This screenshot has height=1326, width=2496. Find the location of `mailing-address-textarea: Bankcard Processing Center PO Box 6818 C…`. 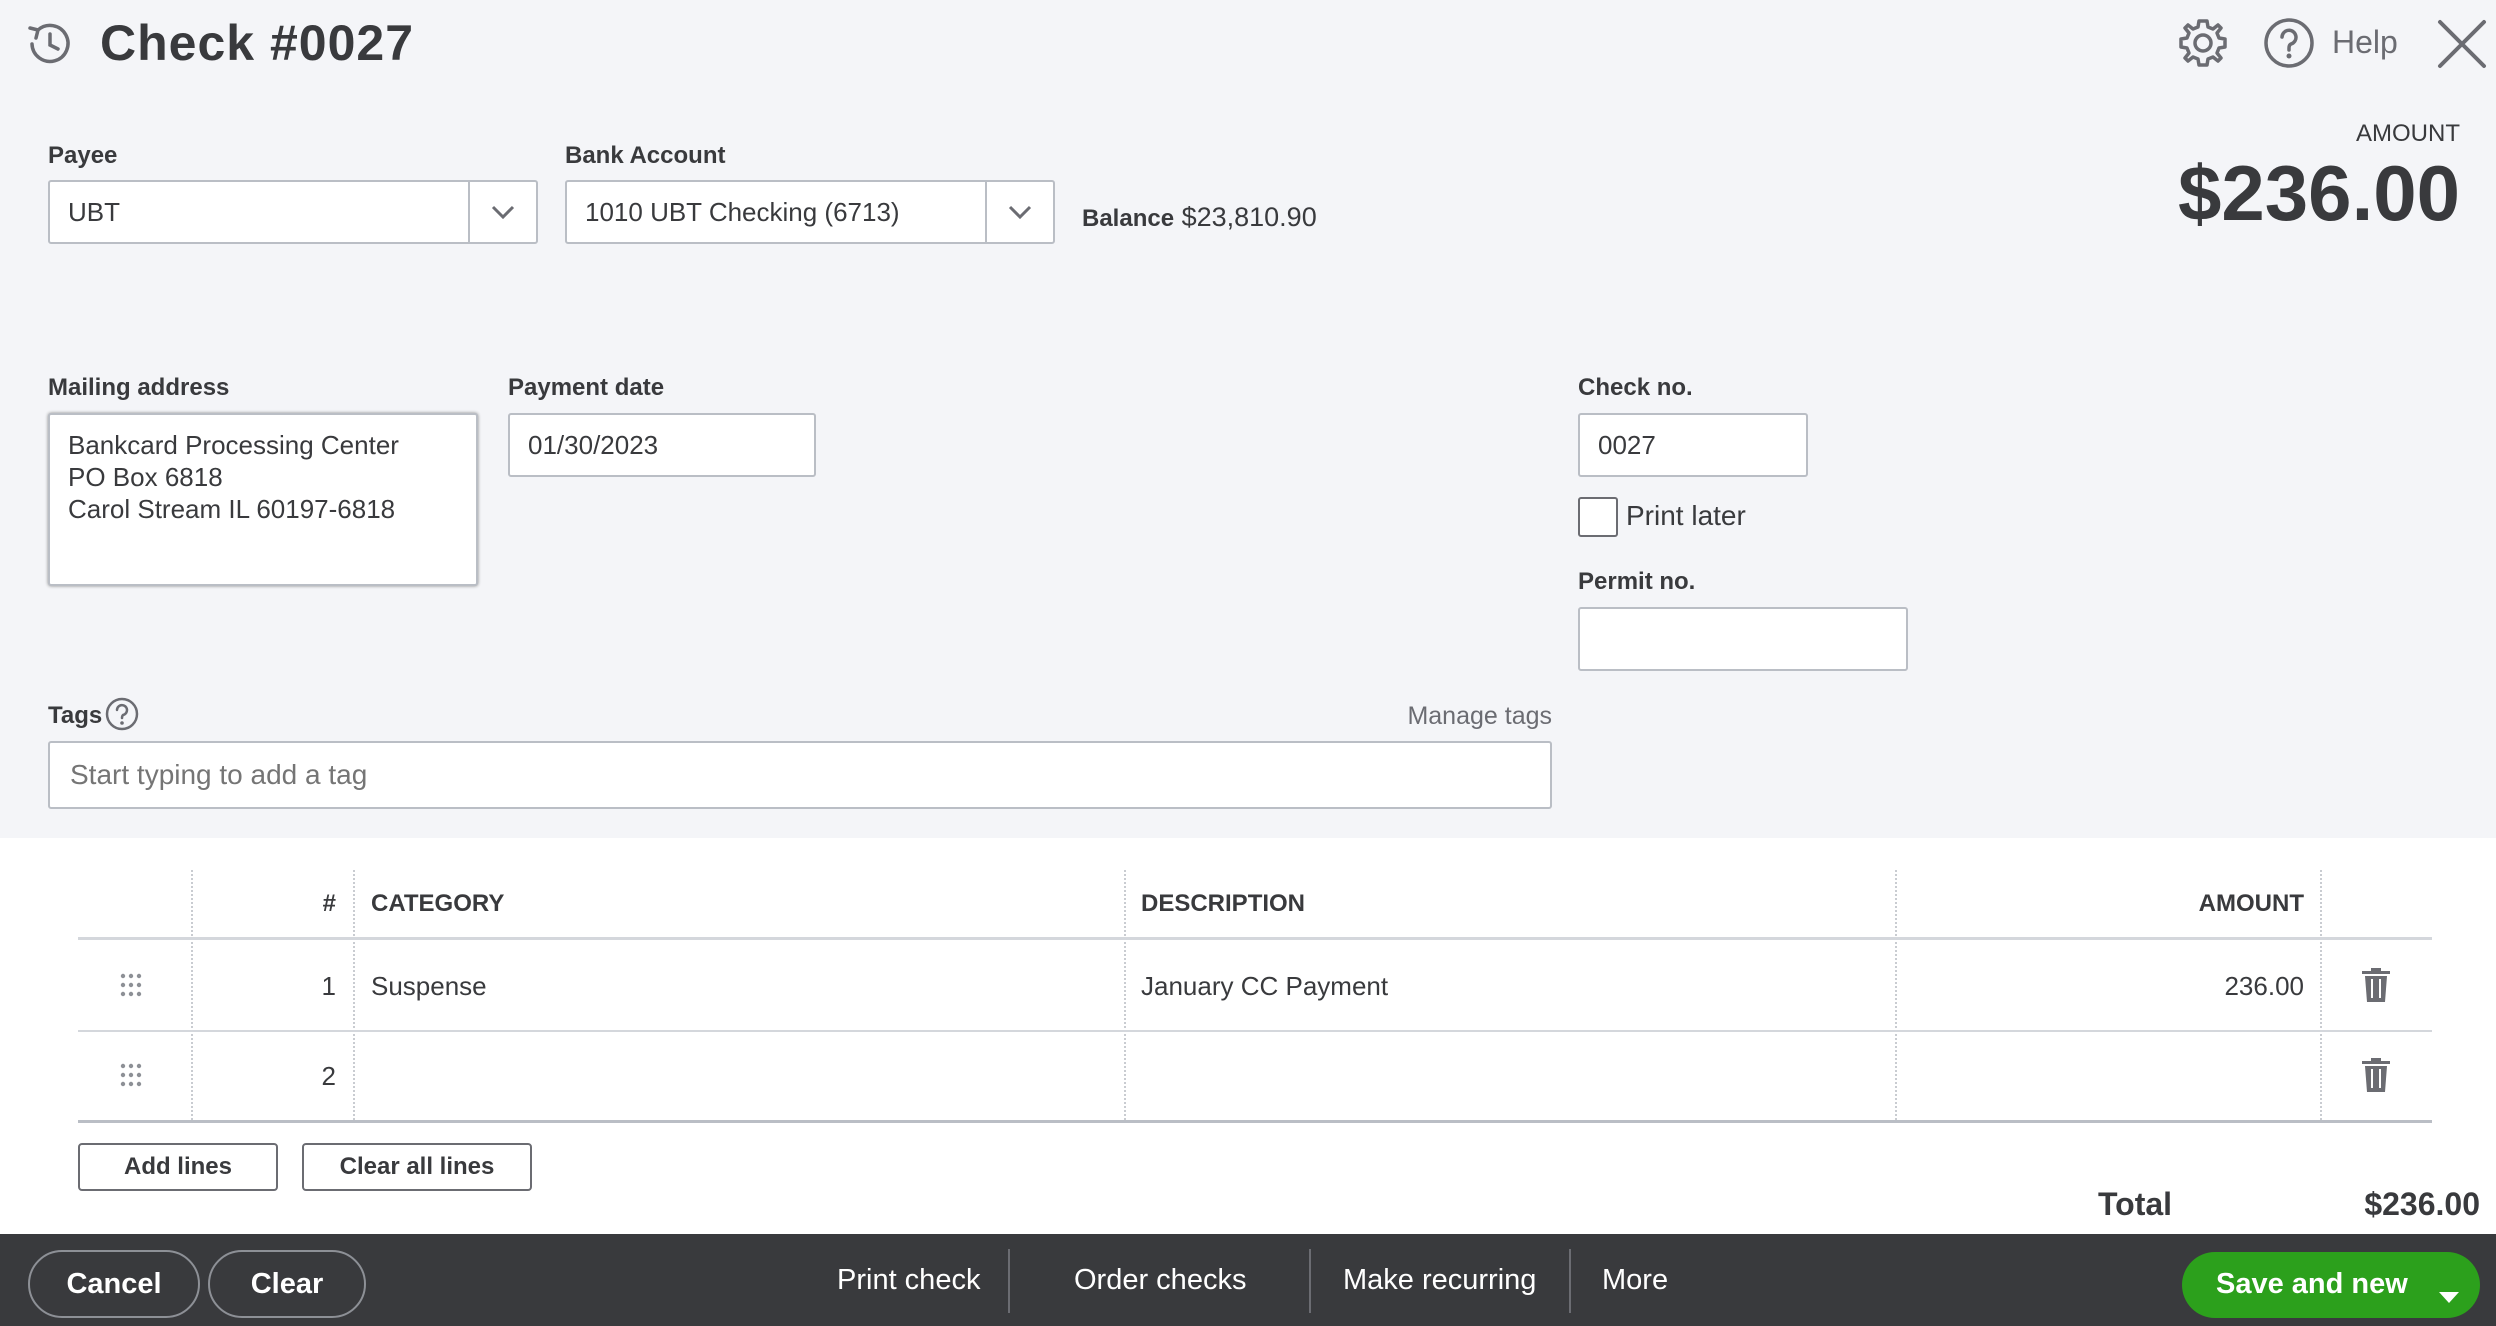

mailing-address-textarea: Bankcard Processing Center PO Box 6818 C… is located at coordinates (263, 499).